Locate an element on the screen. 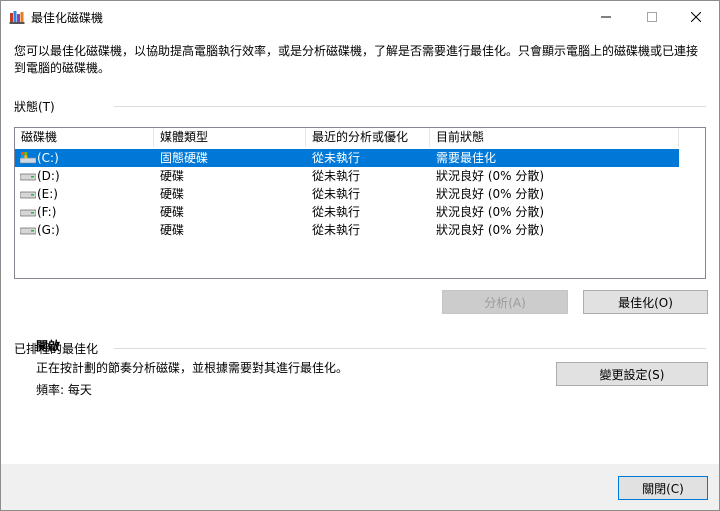 This screenshot has width=720, height=511. drive-name: (E:) is located at coordinates (47, 194).